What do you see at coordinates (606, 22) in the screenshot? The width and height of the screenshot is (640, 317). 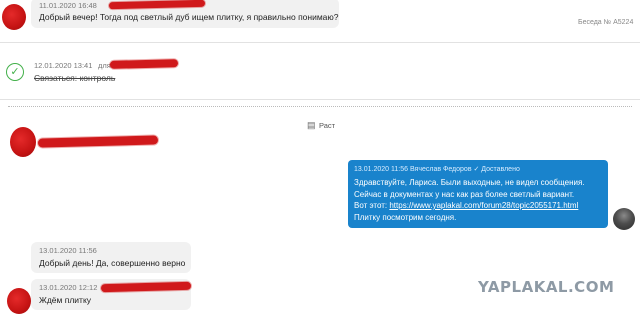 I see `conversation-label: Беседа № A5224` at bounding box center [606, 22].